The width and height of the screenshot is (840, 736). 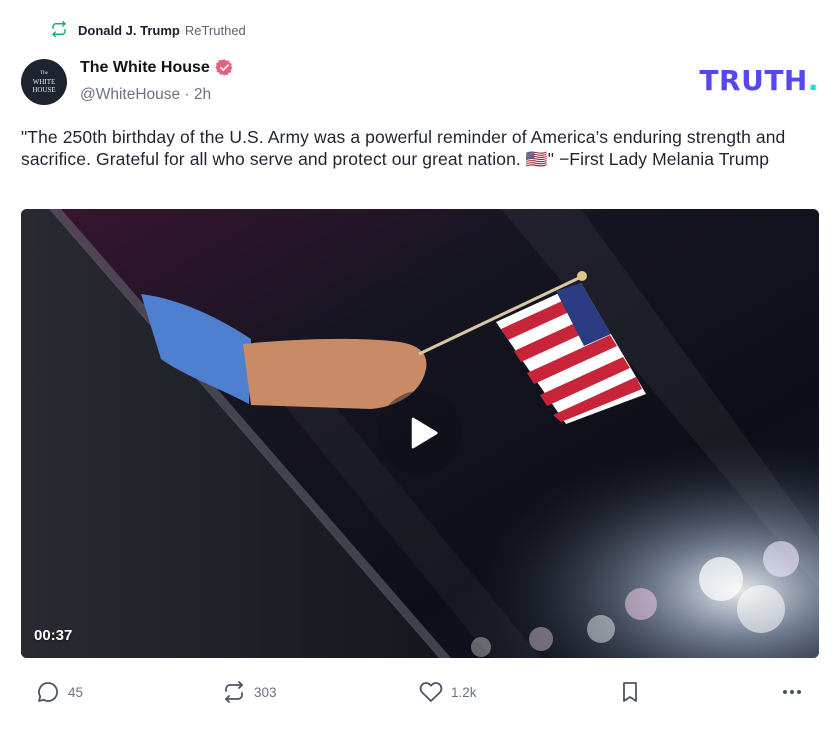 I want to click on comment-icon, so click(x=48, y=692).